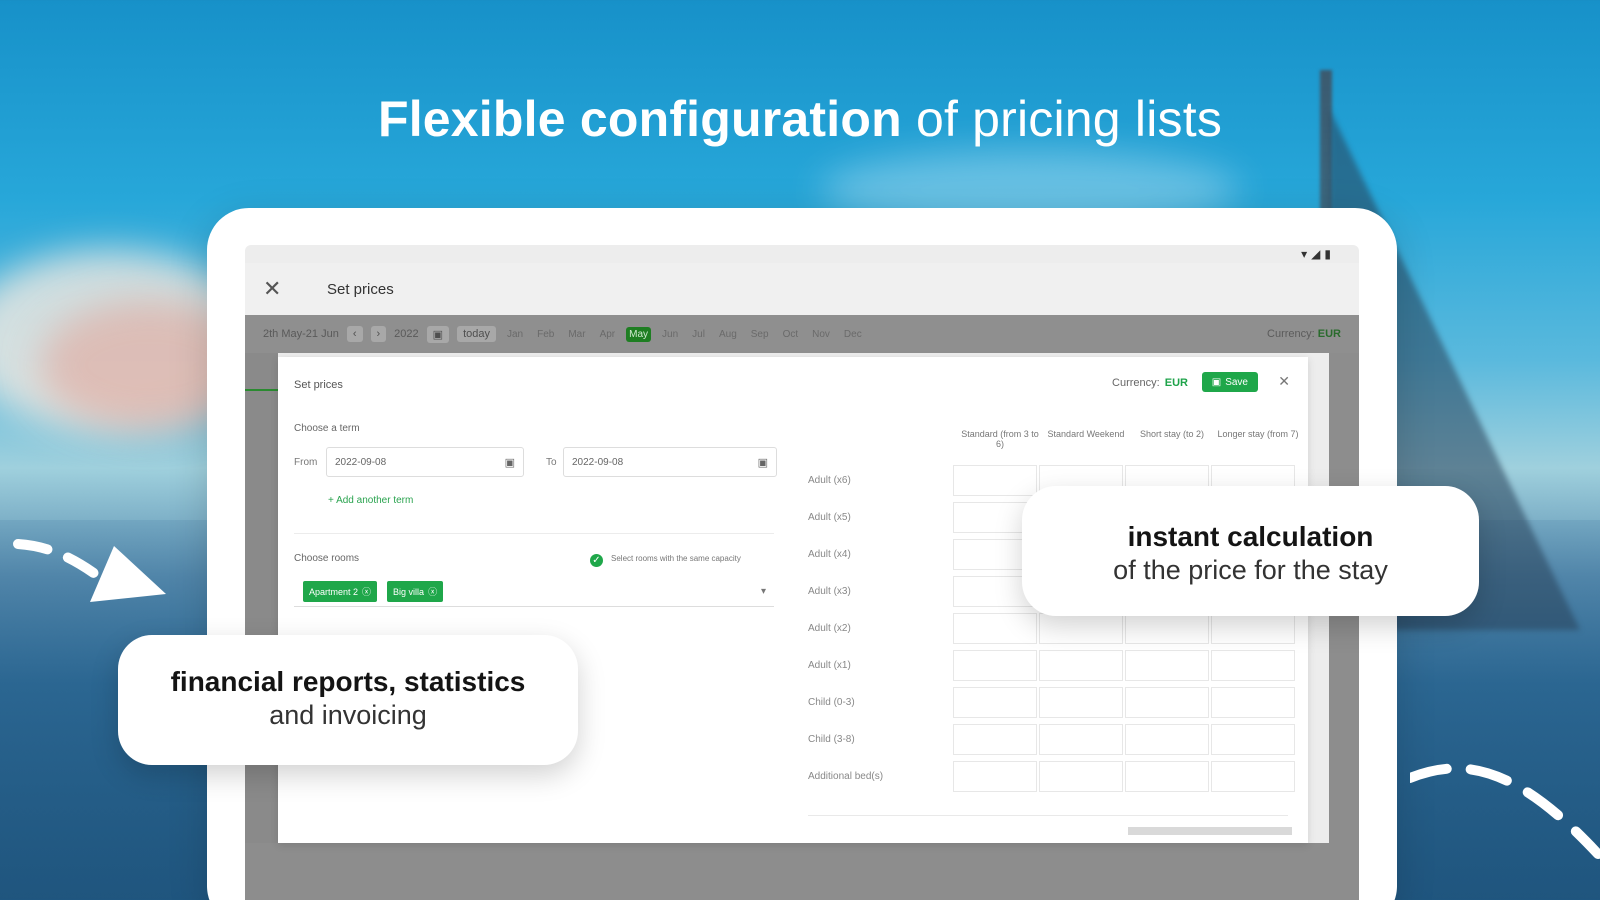 The height and width of the screenshot is (900, 1600). Describe the element at coordinates (1048, 815) in the screenshot. I see `table-divider` at that location.